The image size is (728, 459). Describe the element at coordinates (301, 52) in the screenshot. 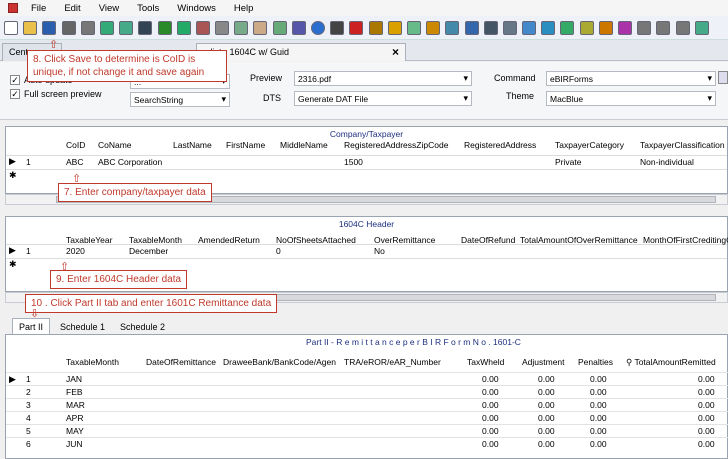

I see `tab-1604c-guide: ...list - 1604C w/ Guid ×` at that location.